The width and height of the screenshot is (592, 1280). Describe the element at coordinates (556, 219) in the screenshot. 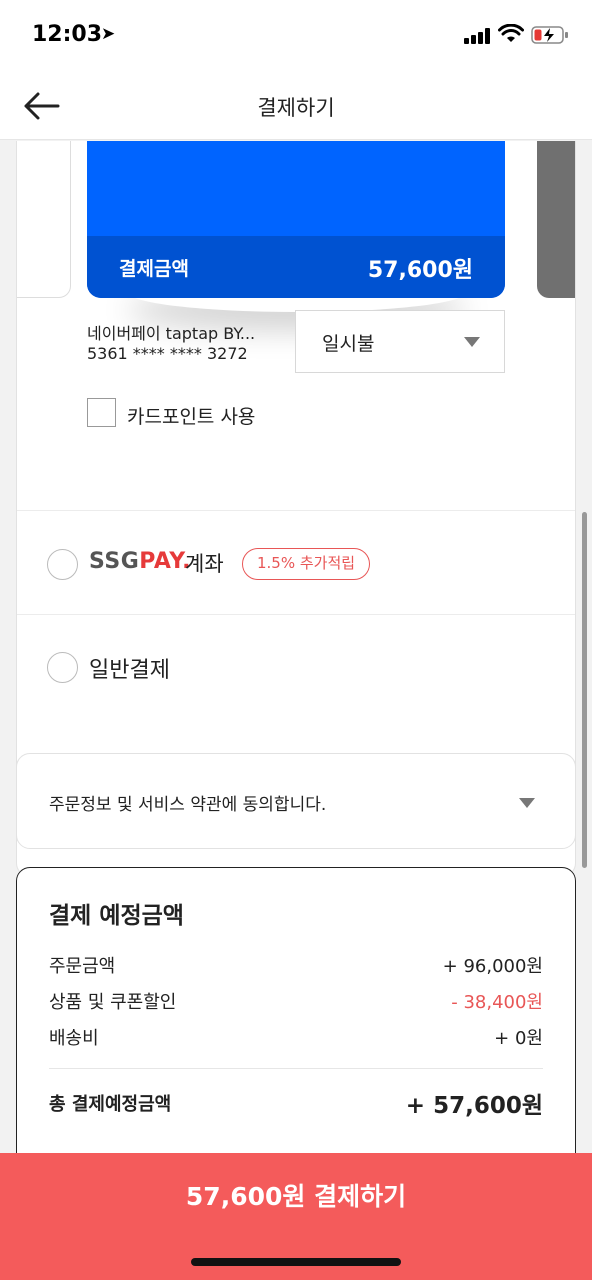

I see `next-card` at that location.